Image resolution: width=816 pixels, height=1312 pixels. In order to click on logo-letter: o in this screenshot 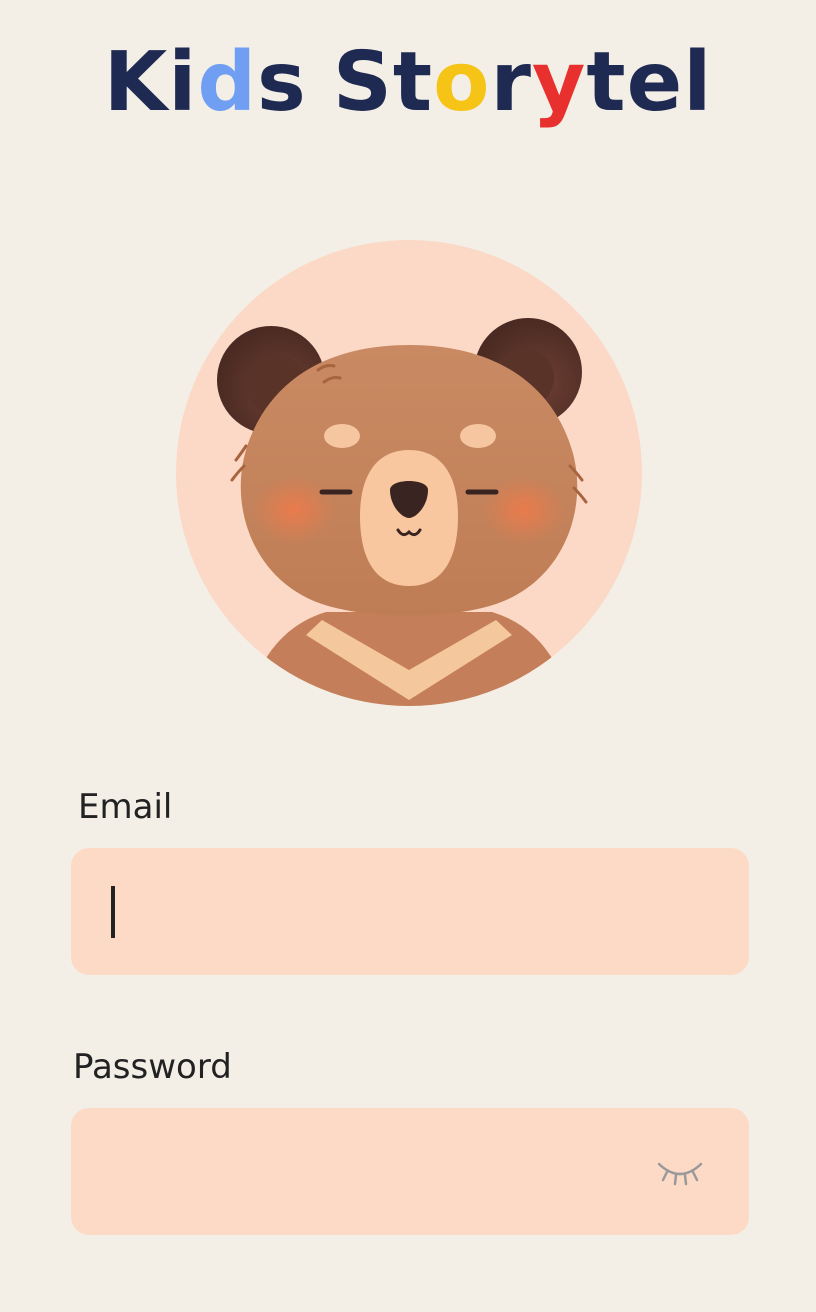, I will do `click(462, 82)`.